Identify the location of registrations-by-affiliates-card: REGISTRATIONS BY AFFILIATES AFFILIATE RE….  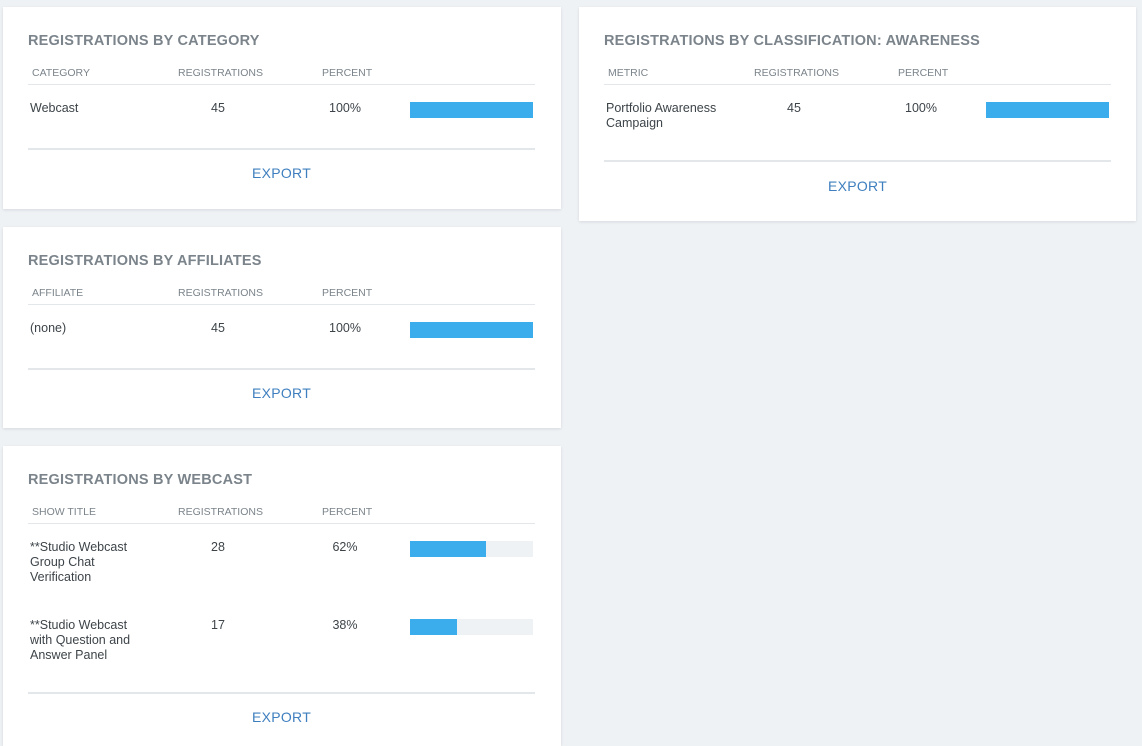
(282, 327).